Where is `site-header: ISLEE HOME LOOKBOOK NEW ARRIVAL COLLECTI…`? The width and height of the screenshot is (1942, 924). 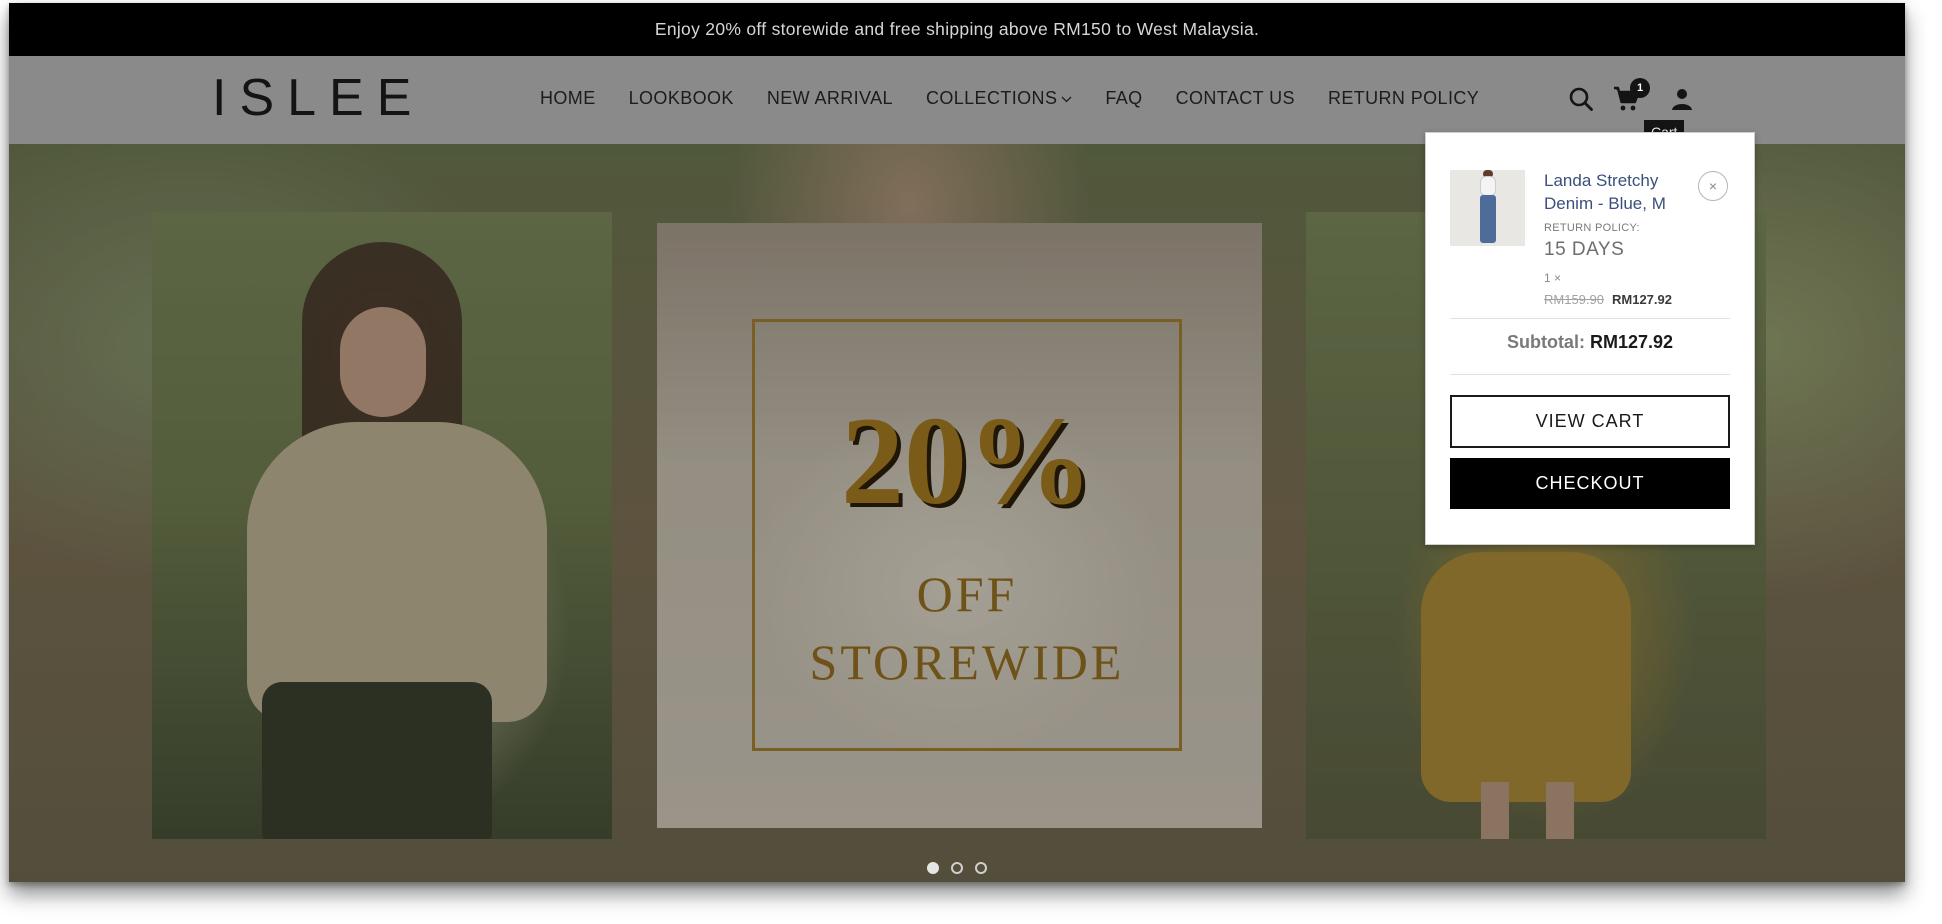 site-header: ISLEE HOME LOOKBOOK NEW ARRIVAL COLLECTI… is located at coordinates (957, 100).